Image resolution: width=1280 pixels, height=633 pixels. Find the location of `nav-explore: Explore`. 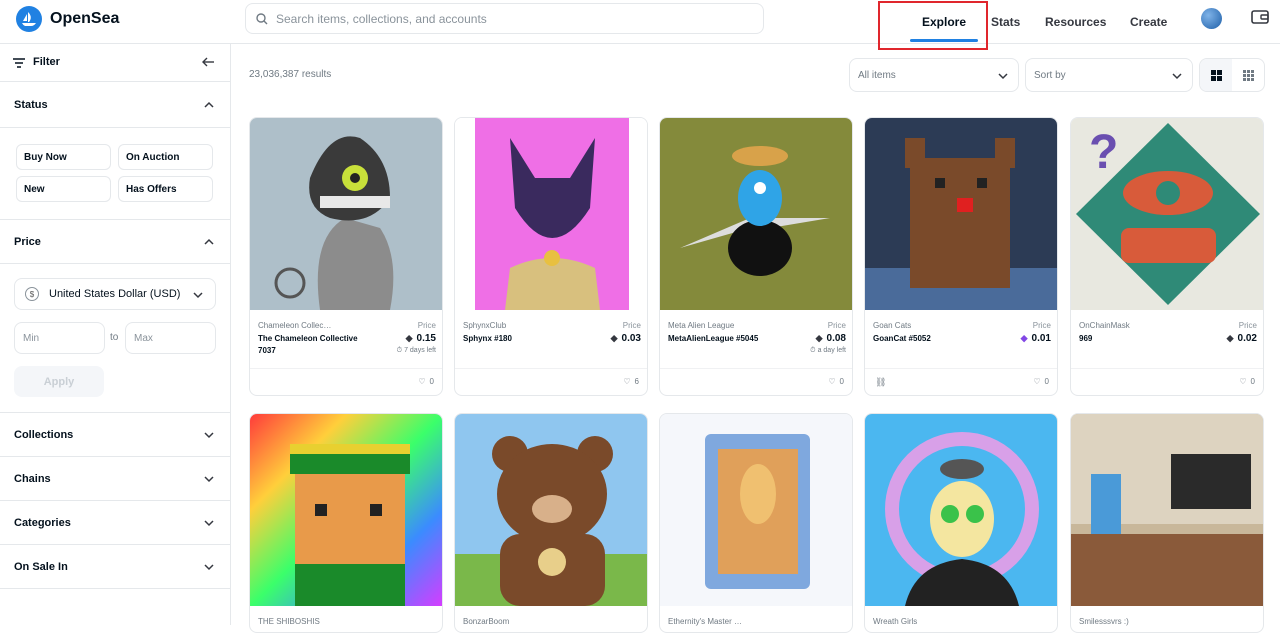

nav-explore: Explore is located at coordinates (944, 22).